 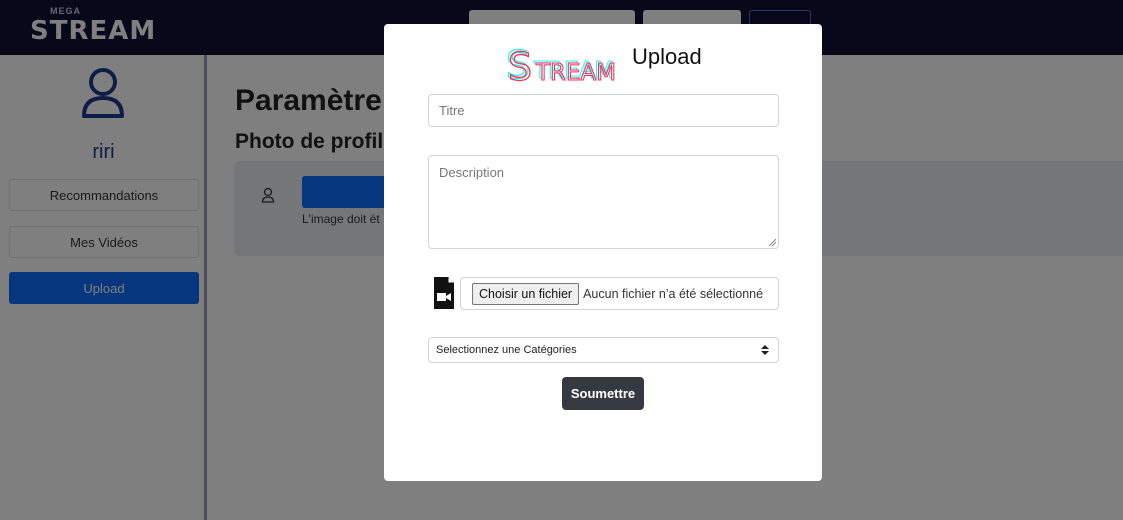 I want to click on description-placeholder: Description, so click(x=472, y=172).